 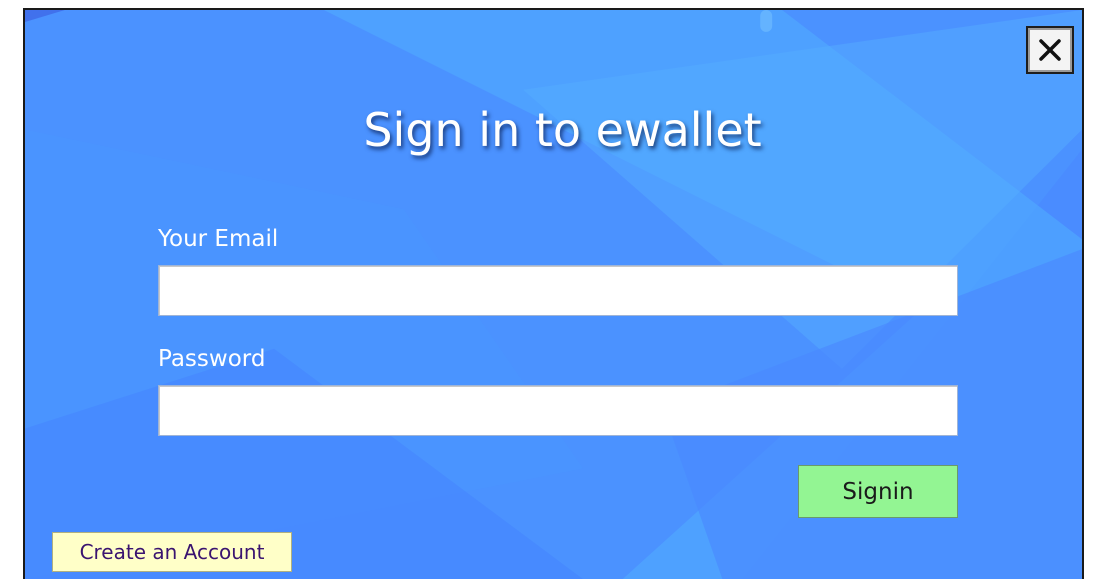 I want to click on close-icon, so click(x=1050, y=50).